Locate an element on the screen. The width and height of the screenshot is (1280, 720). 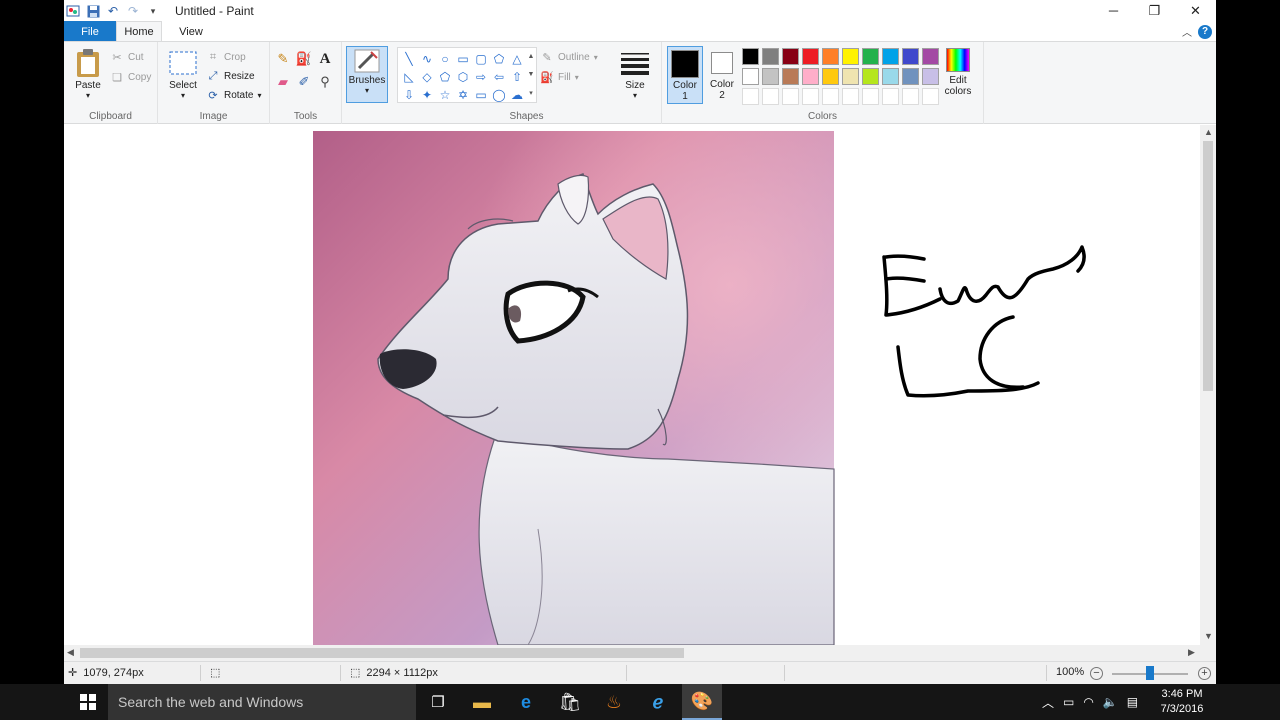
paste-button: Paste ▾ is located at coordinates (88, 74).